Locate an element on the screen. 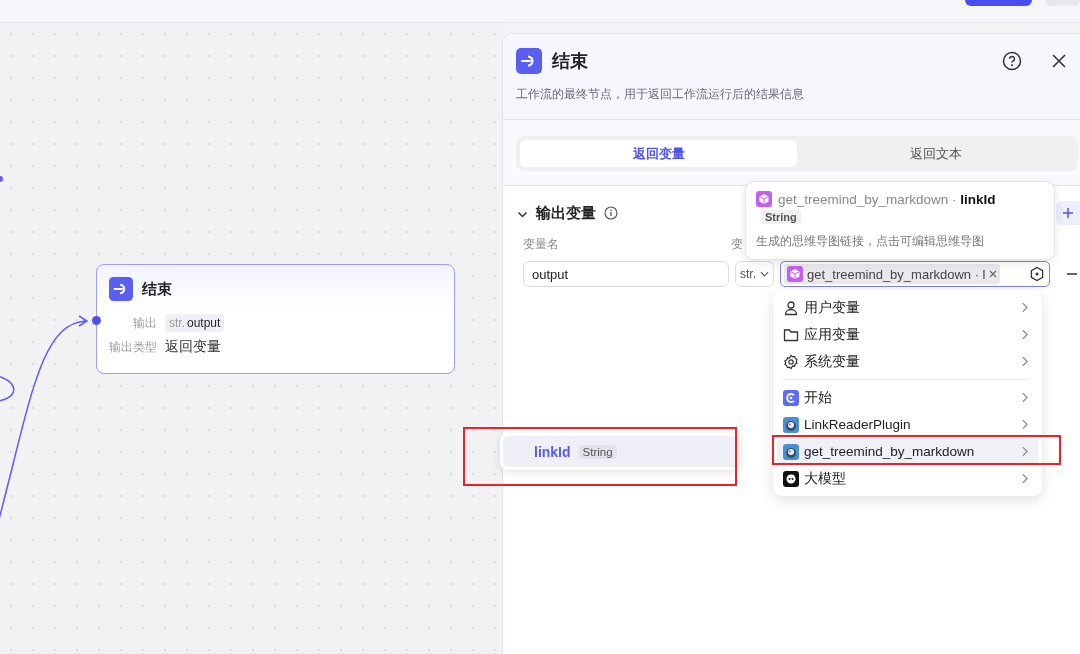 The image size is (1080, 654). section-title: 输出变量 is located at coordinates (566, 213).